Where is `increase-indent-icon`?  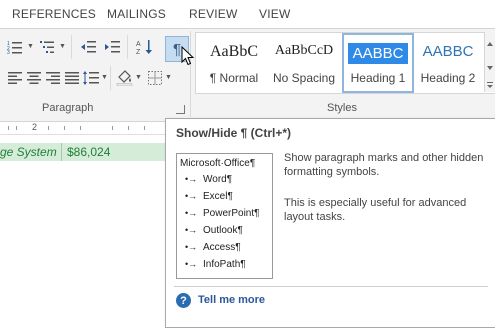
increase-indent-icon is located at coordinates (113, 47).